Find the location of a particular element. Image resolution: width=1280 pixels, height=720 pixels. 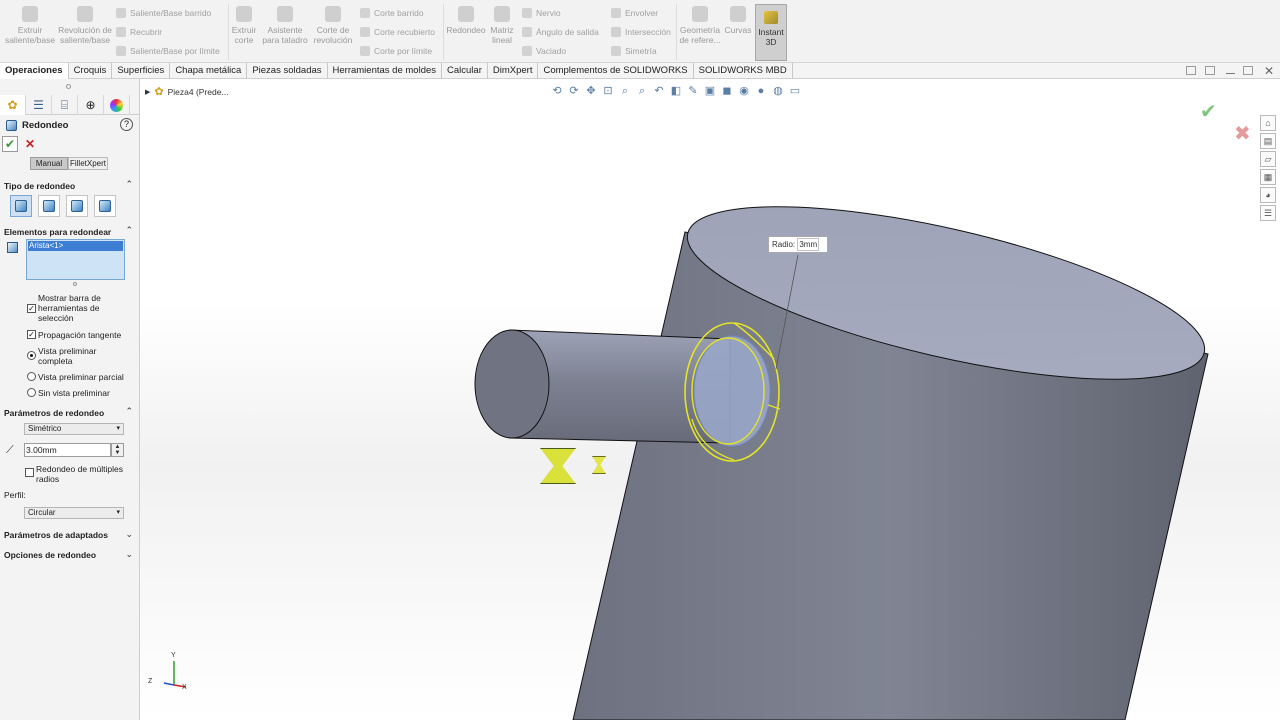

tab-feature-manager: ✿ is located at coordinates (13, 105).